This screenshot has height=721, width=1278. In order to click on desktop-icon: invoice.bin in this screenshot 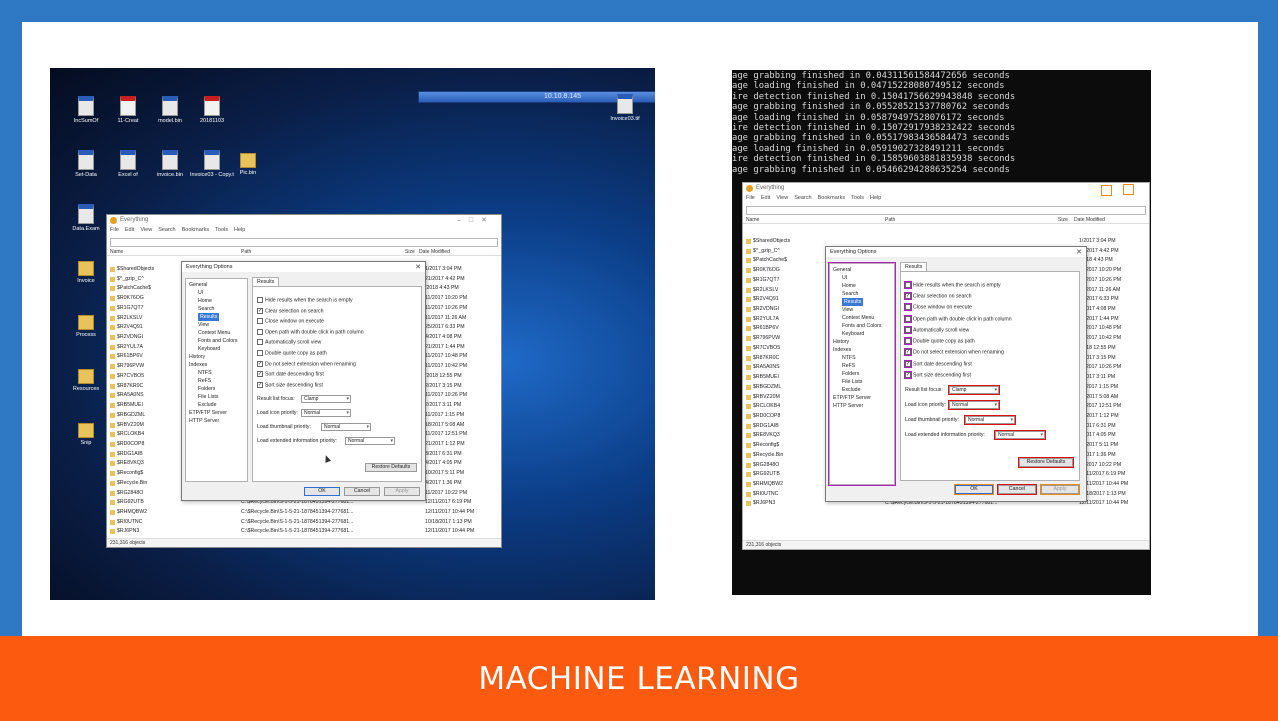, I will do `click(170, 168)`.